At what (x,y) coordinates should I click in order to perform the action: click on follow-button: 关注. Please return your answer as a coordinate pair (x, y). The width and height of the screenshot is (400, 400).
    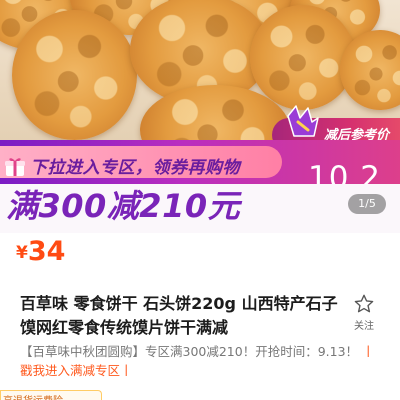
    Looking at the image, I should click on (364, 312).